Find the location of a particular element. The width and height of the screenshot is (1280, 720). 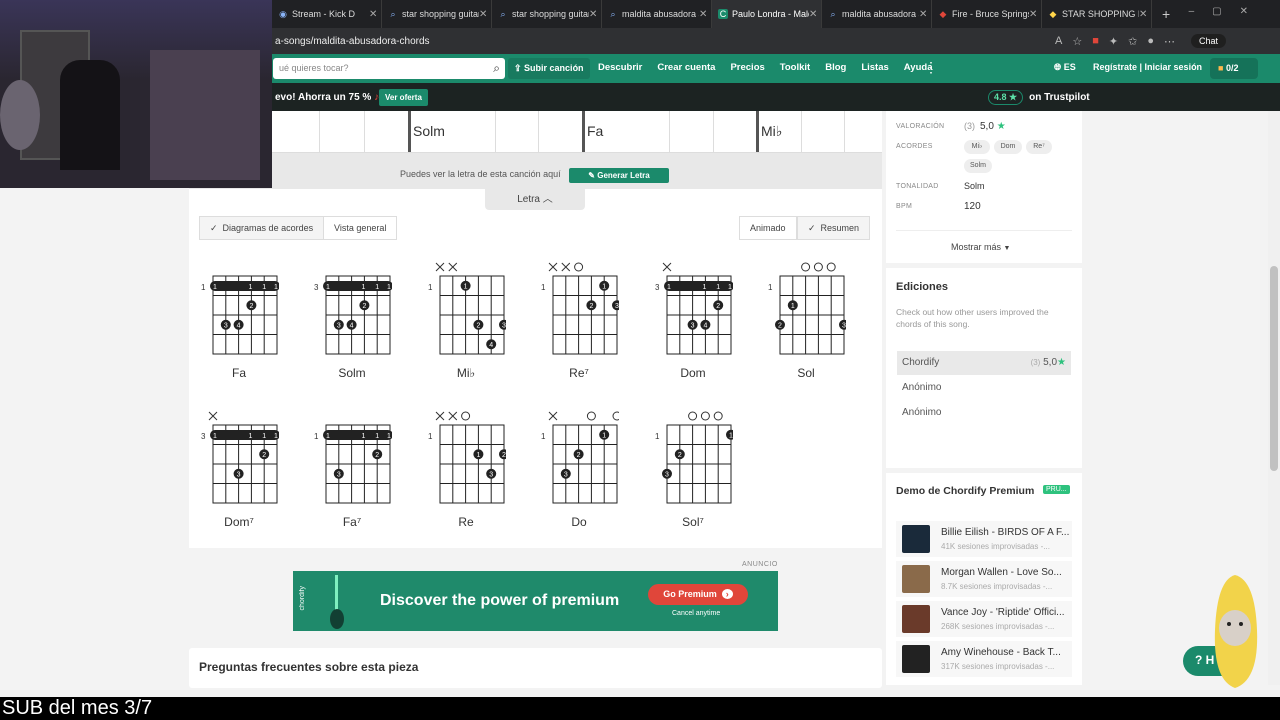

browser-tab: ◆ STAR SHOPPING IN ✕ is located at coordinates (1097, 14).